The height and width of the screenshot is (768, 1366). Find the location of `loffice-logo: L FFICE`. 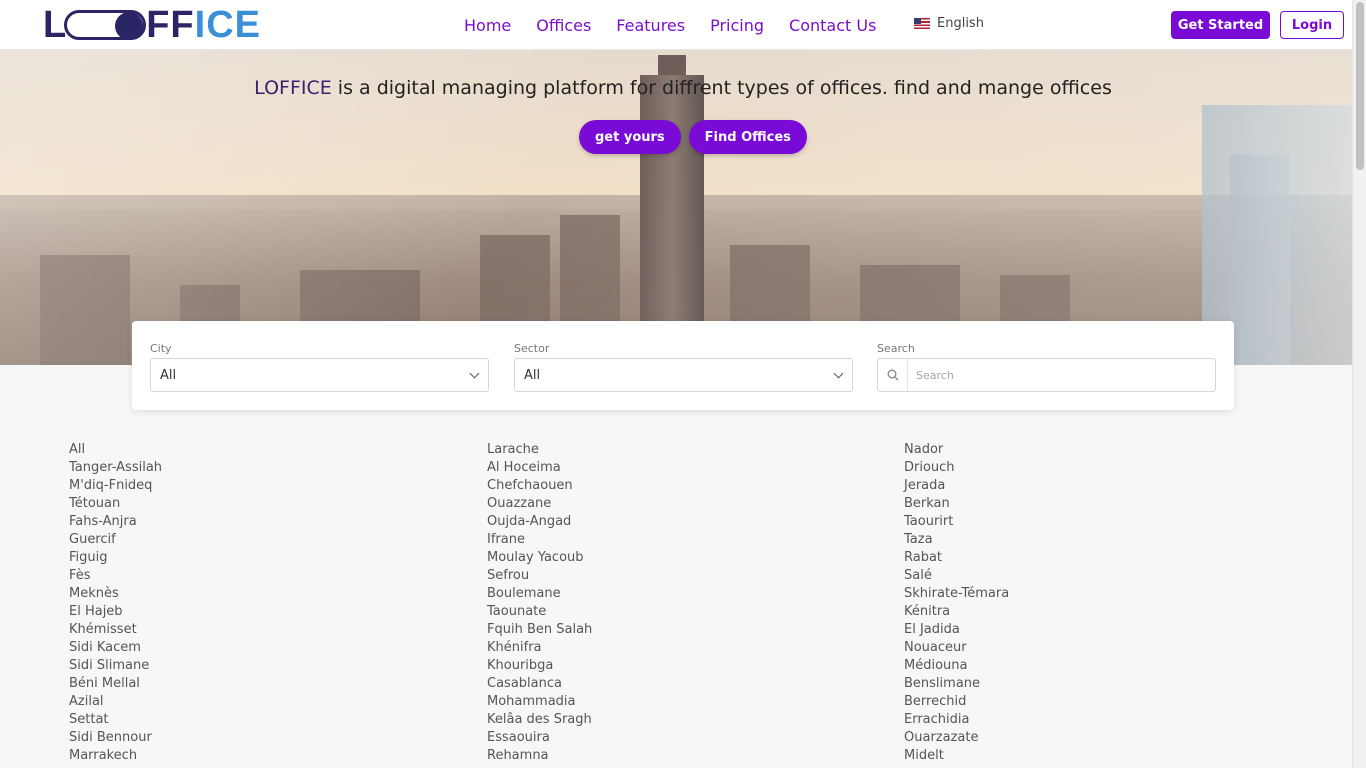

loffice-logo: L FFICE is located at coordinates (154, 25).